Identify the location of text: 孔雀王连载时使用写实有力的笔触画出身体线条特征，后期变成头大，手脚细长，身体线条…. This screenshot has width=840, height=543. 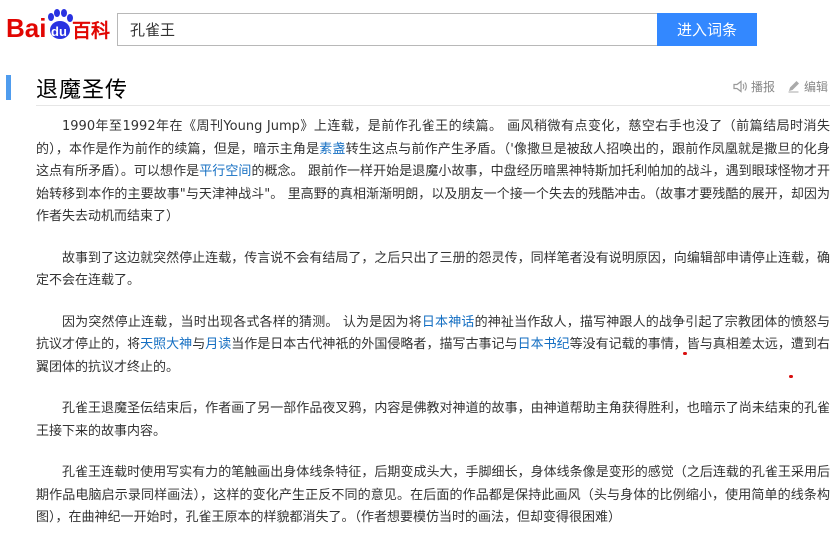
(433, 495).